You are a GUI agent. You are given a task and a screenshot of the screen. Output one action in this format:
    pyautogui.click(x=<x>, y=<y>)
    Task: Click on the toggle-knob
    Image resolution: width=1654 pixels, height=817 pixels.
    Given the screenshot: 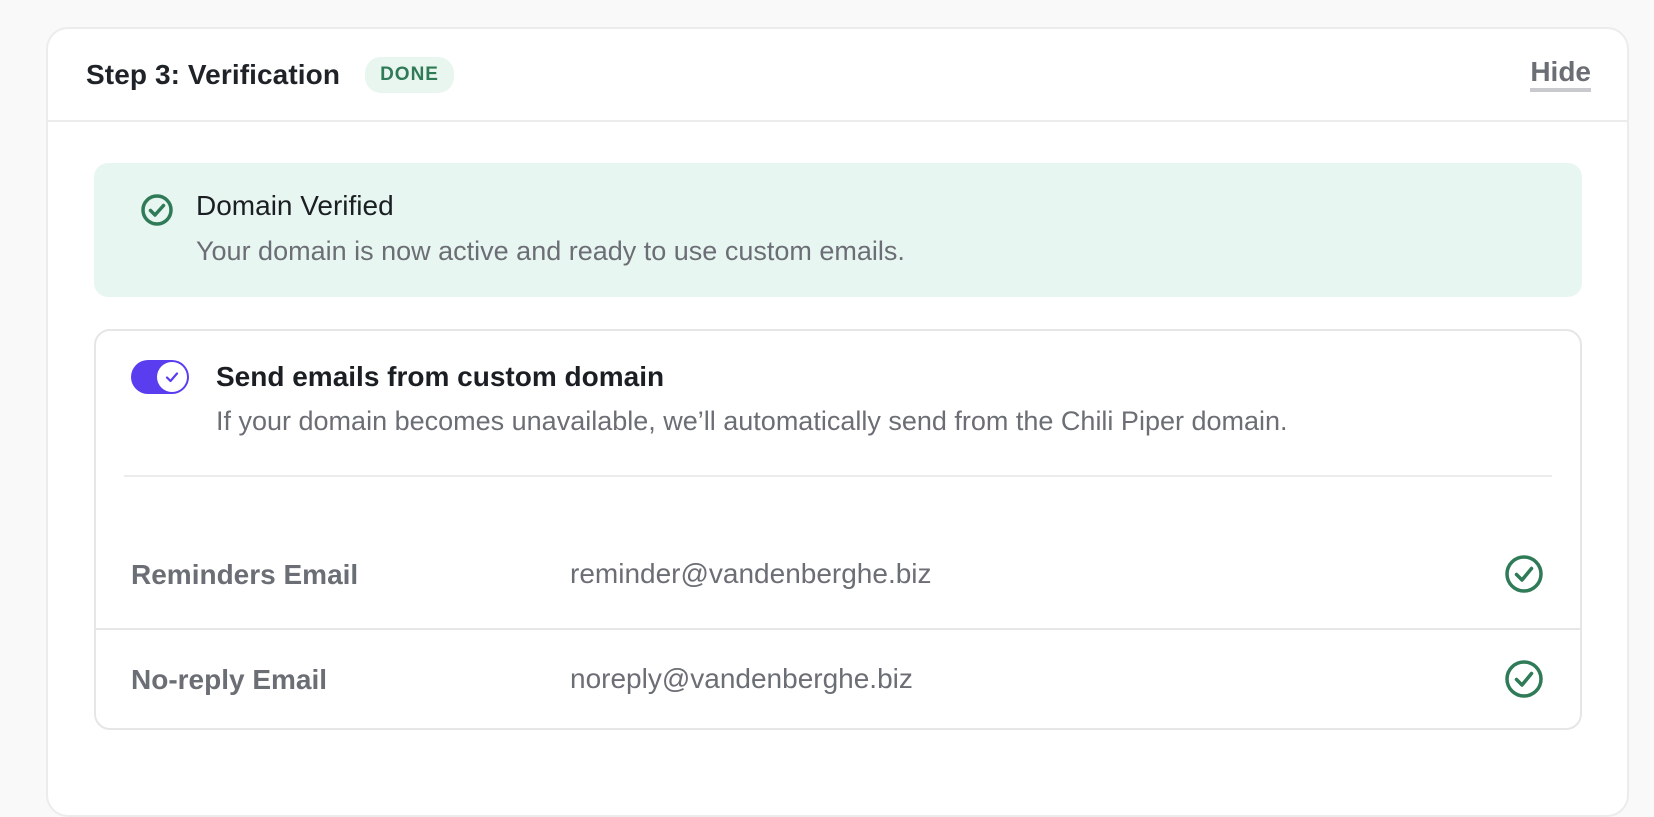 What is the action you would take?
    pyautogui.click(x=172, y=377)
    